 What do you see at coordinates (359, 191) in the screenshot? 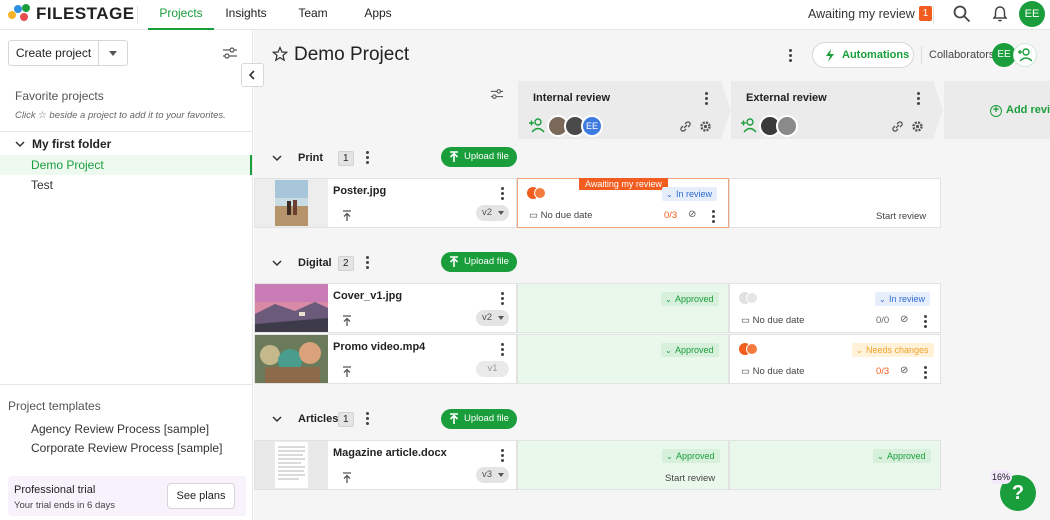
I see `file-name: Poster.jpg` at bounding box center [359, 191].